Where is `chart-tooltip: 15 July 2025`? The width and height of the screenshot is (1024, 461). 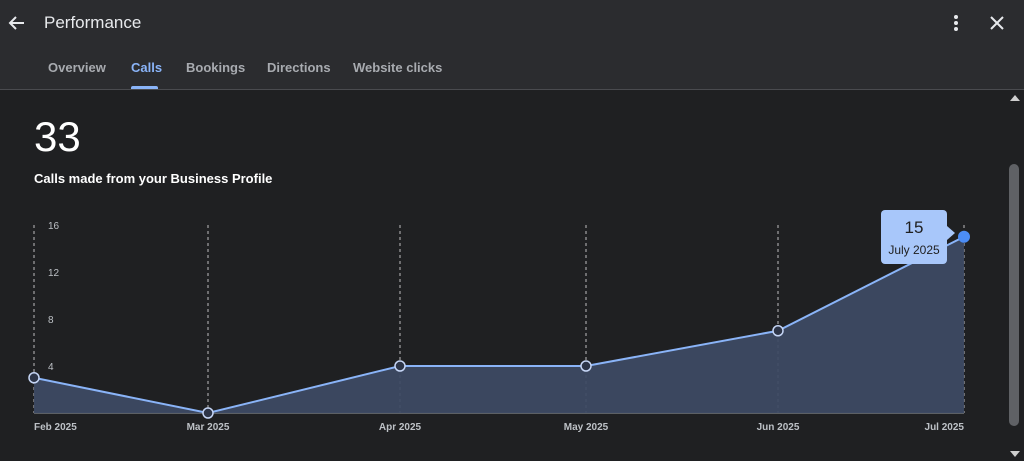
chart-tooltip: 15 July 2025 is located at coordinates (914, 237).